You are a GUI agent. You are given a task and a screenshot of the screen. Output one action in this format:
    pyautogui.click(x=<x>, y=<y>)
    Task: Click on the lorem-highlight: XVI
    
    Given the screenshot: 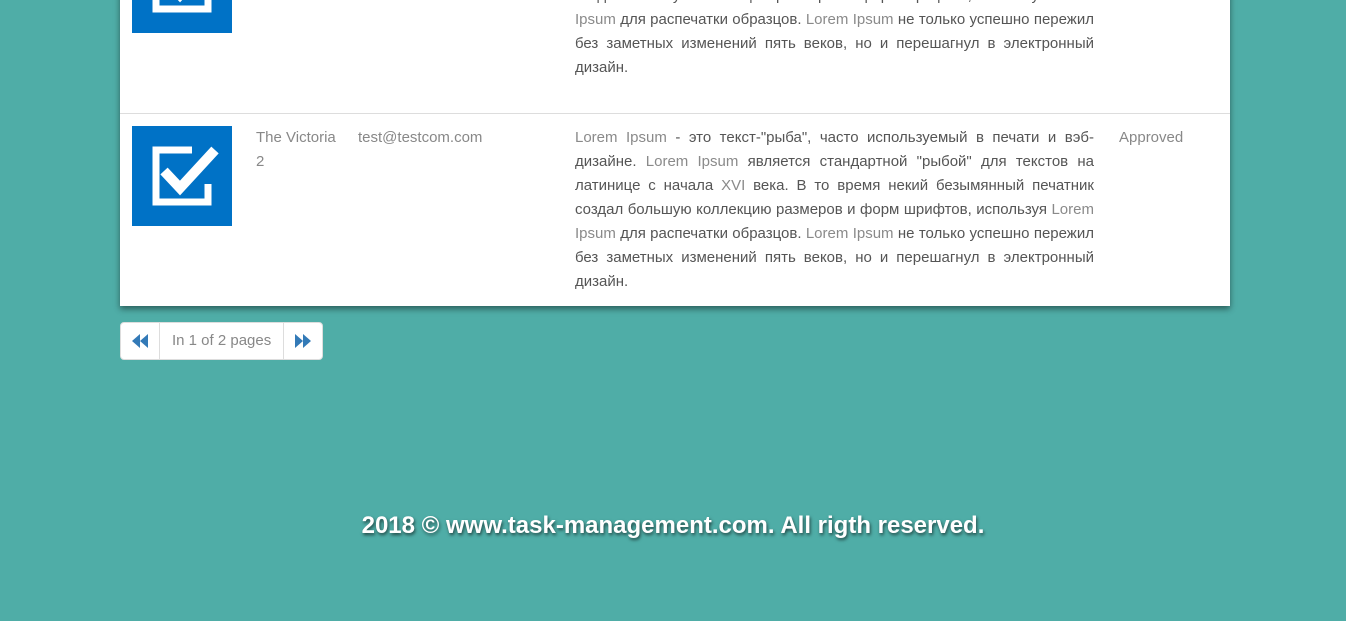 What is the action you would take?
    pyautogui.click(x=733, y=185)
    